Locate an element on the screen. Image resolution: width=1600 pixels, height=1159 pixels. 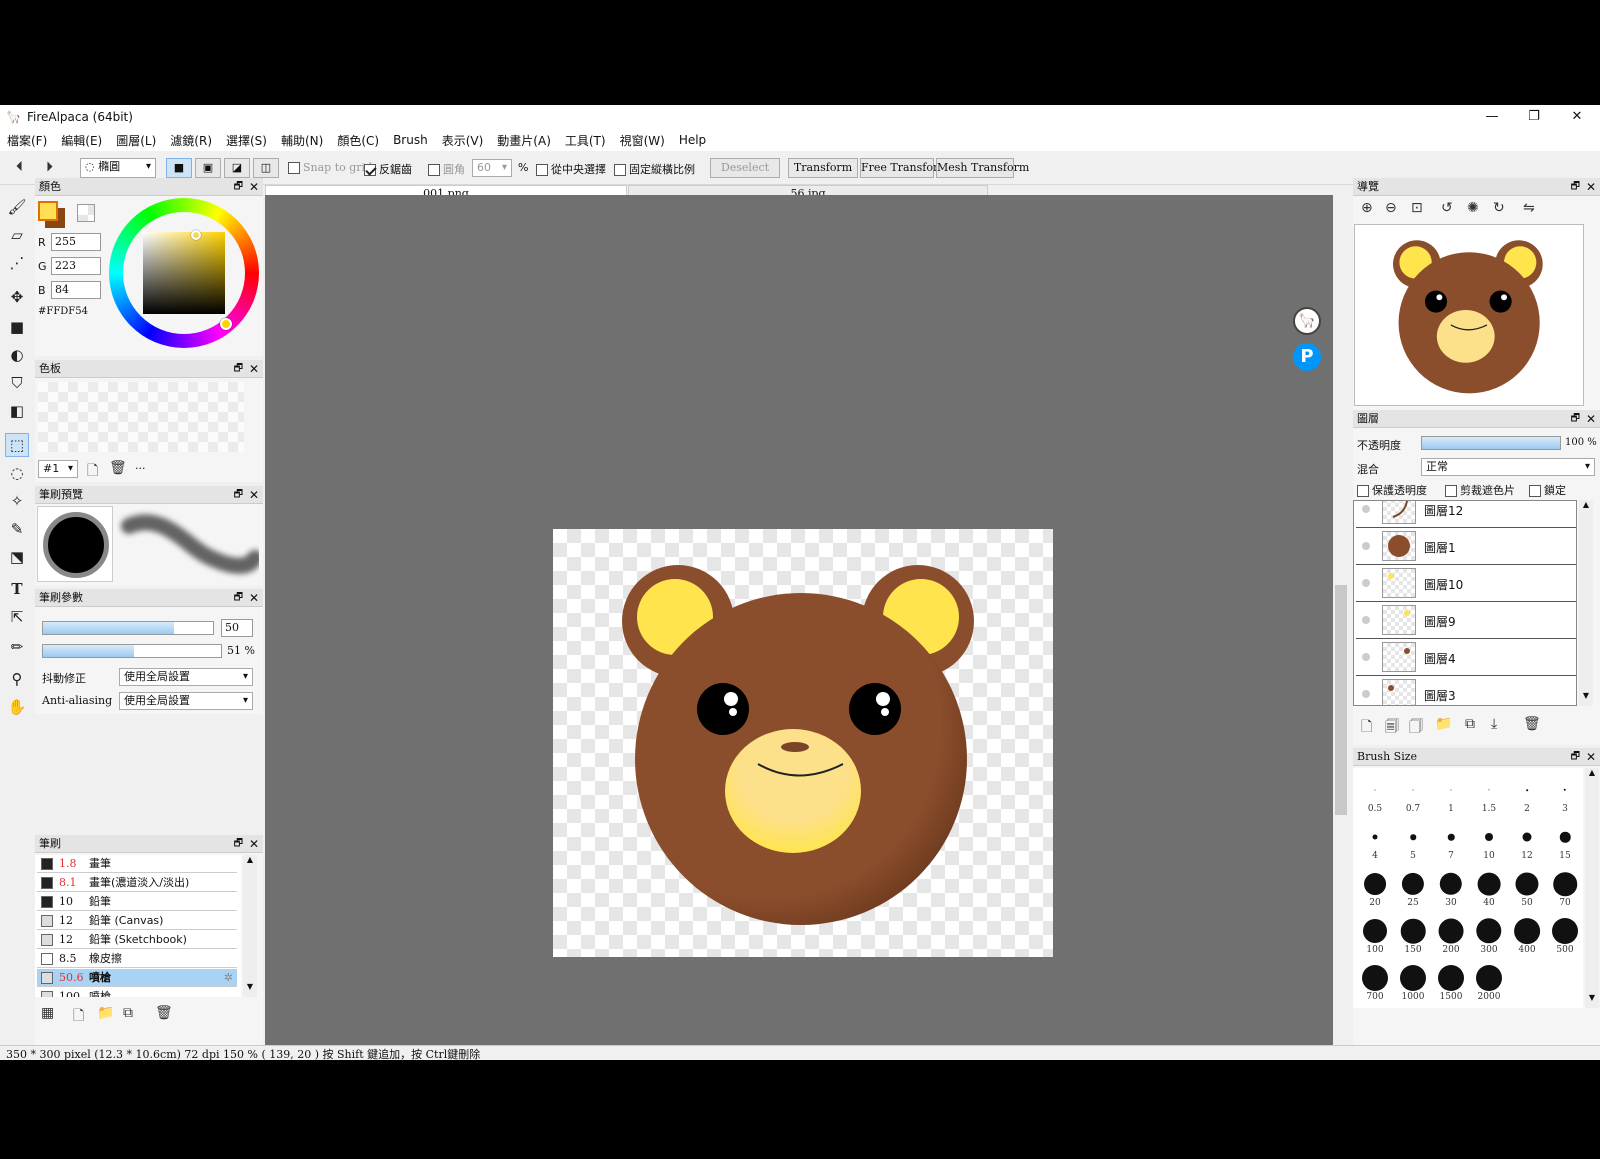
free-transform-button: Free Transform is located at coordinates (904, 168).